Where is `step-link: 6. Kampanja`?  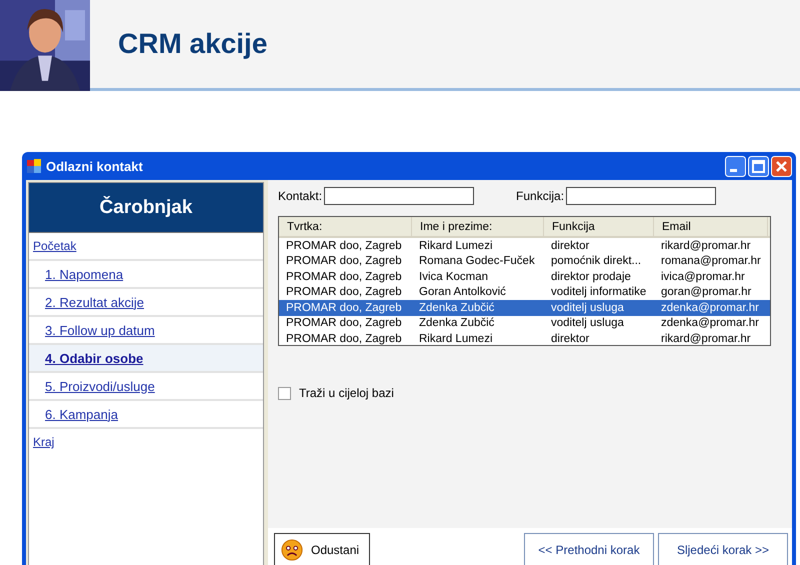
step-link: 6. Kampanja is located at coordinates (81, 414).